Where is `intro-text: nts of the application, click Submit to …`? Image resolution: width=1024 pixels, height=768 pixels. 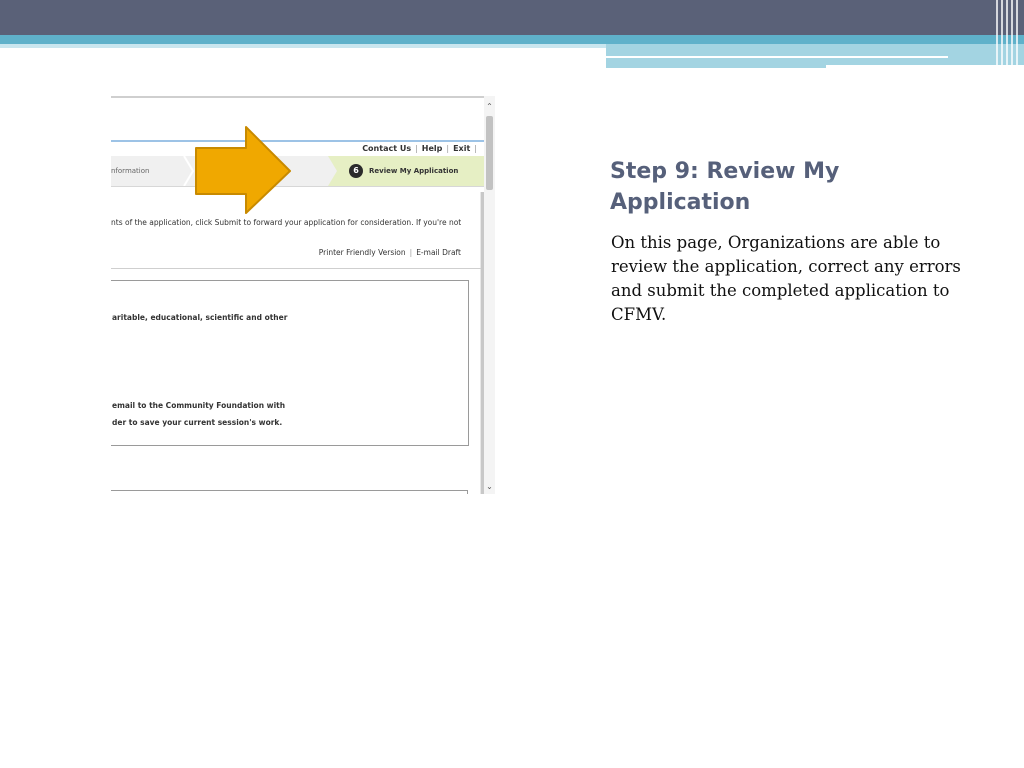
intro-text: nts of the application, click Submit to … is located at coordinates (286, 222).